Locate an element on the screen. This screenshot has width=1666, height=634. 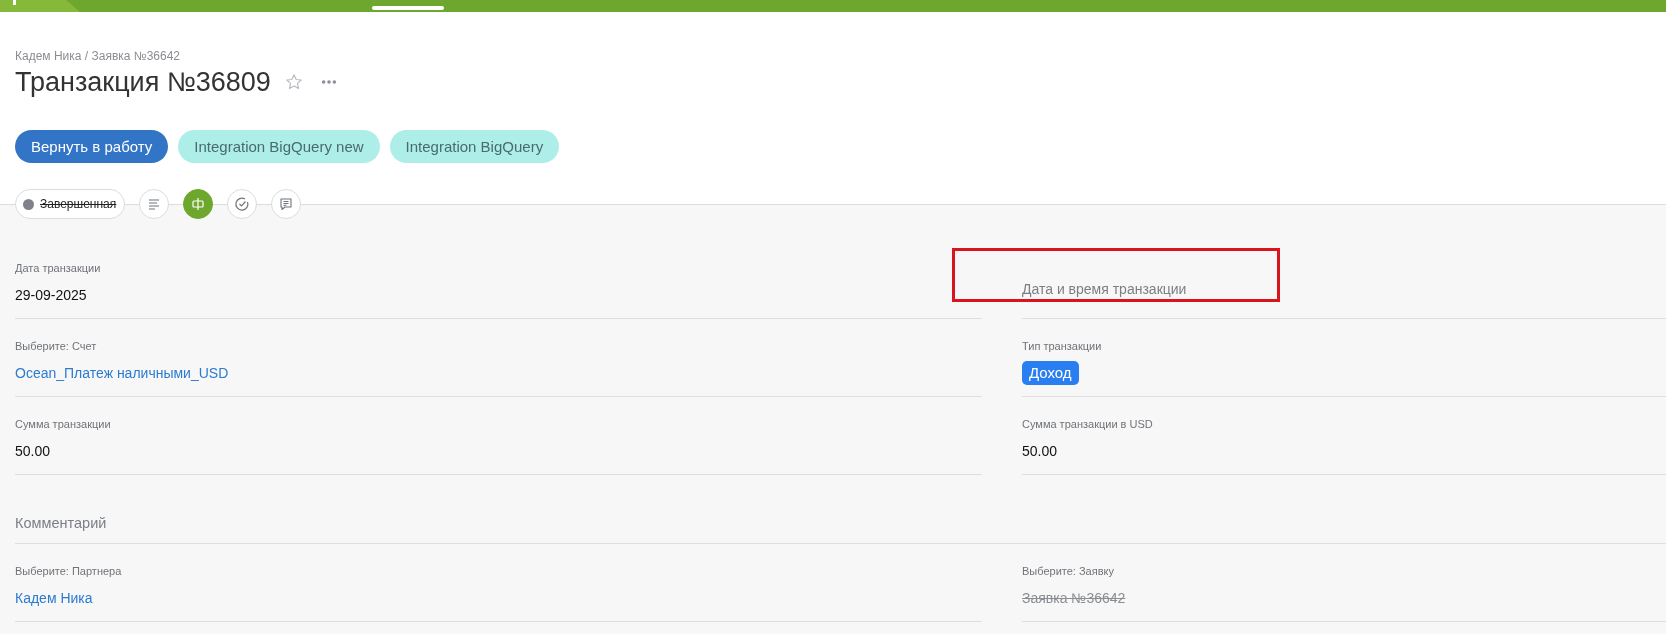
integration-button: Integration BigQuery is located at coordinates (474, 146).